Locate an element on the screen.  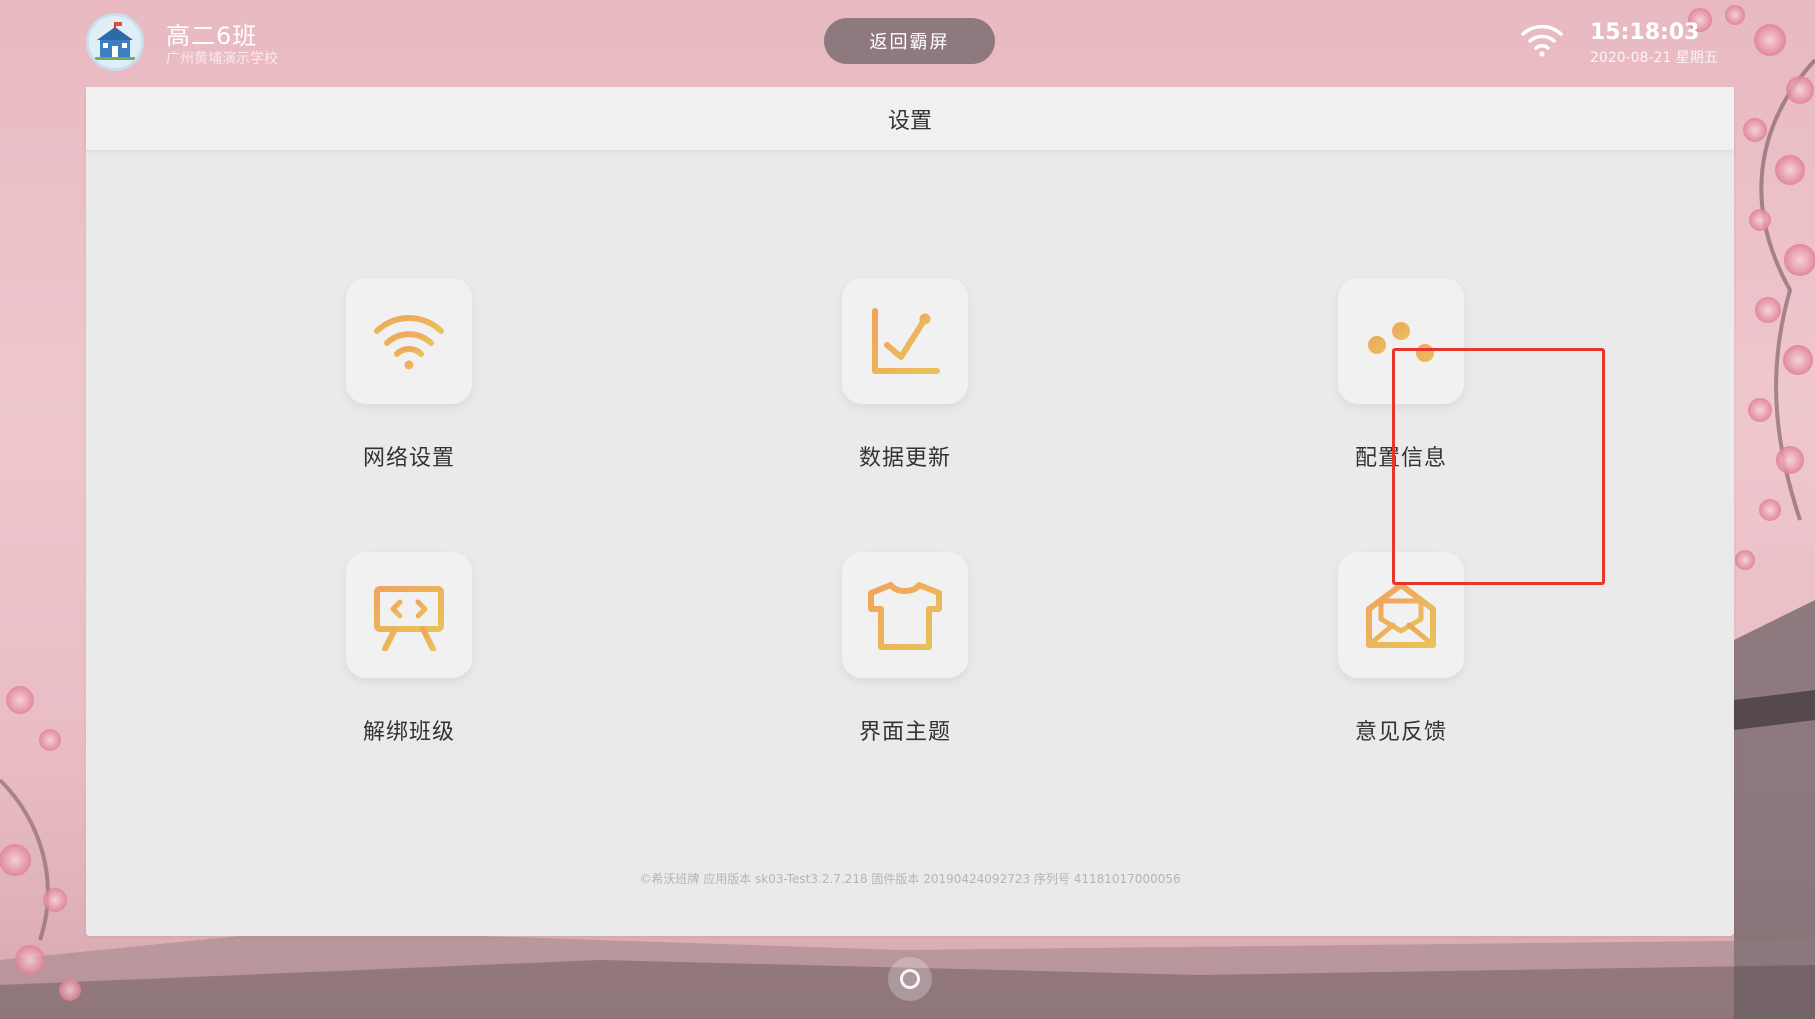
page-title: 设置 is located at coordinates (909, 121).